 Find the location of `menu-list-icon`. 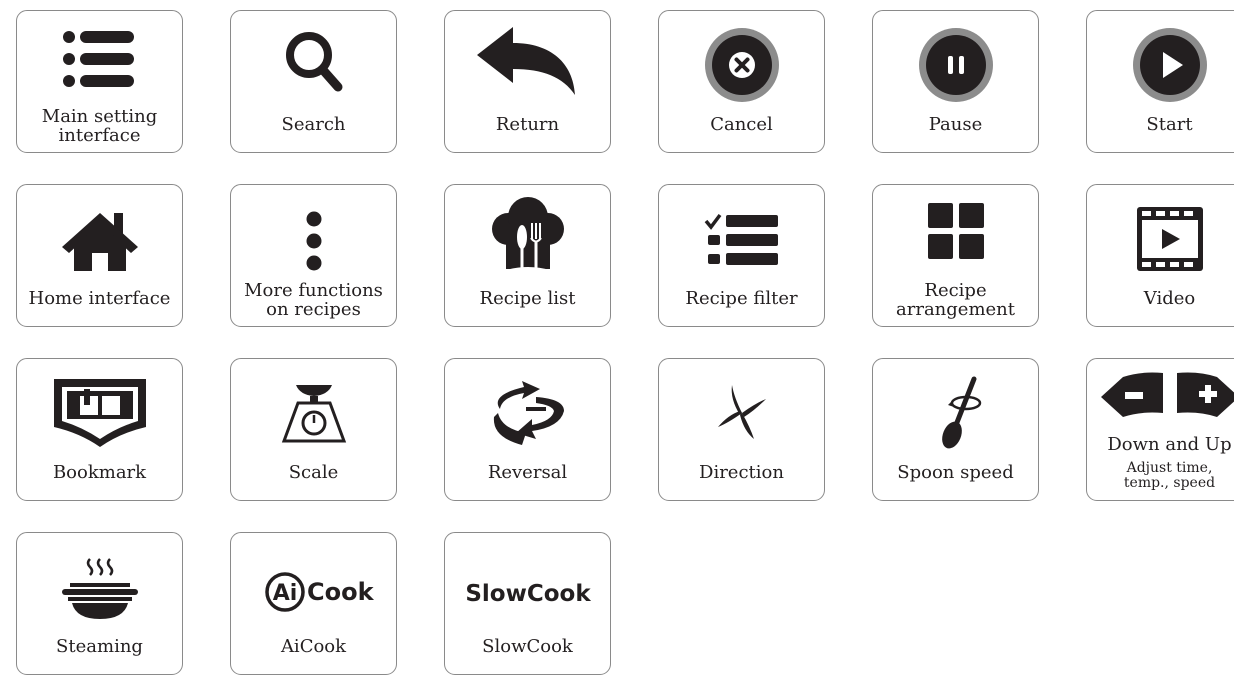

menu-list-icon is located at coordinates (99, 63).